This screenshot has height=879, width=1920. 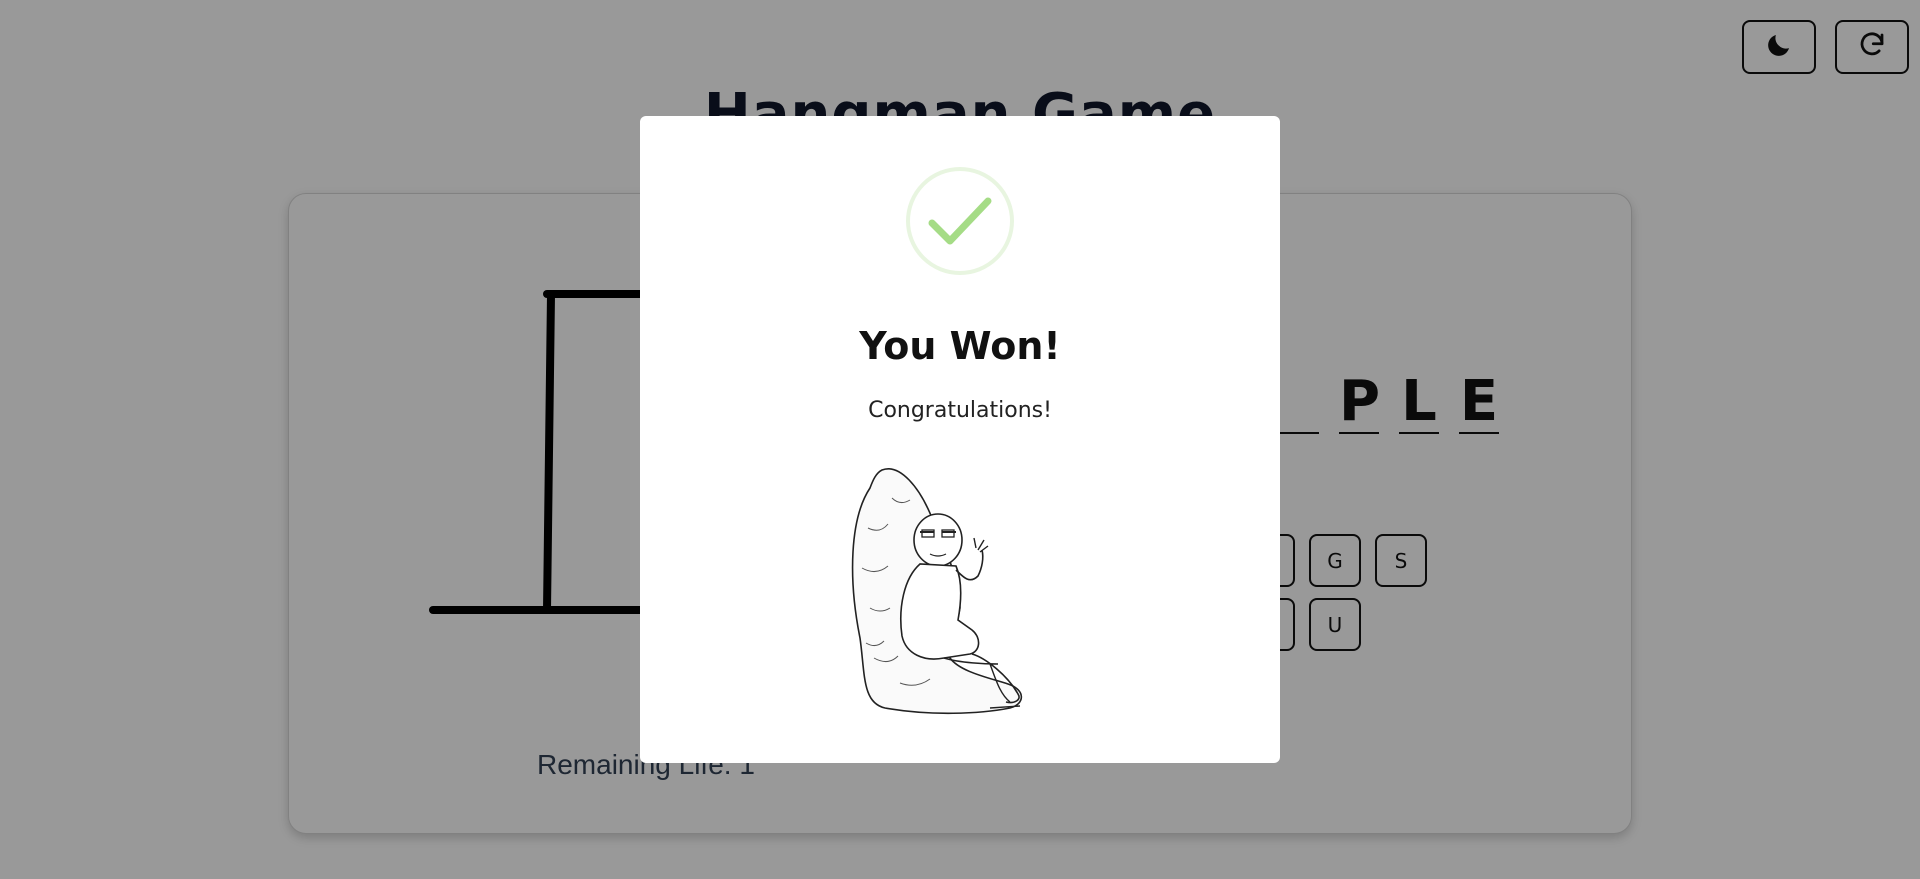 What do you see at coordinates (960, 346) in the screenshot?
I see `dialog-title: You Won!` at bounding box center [960, 346].